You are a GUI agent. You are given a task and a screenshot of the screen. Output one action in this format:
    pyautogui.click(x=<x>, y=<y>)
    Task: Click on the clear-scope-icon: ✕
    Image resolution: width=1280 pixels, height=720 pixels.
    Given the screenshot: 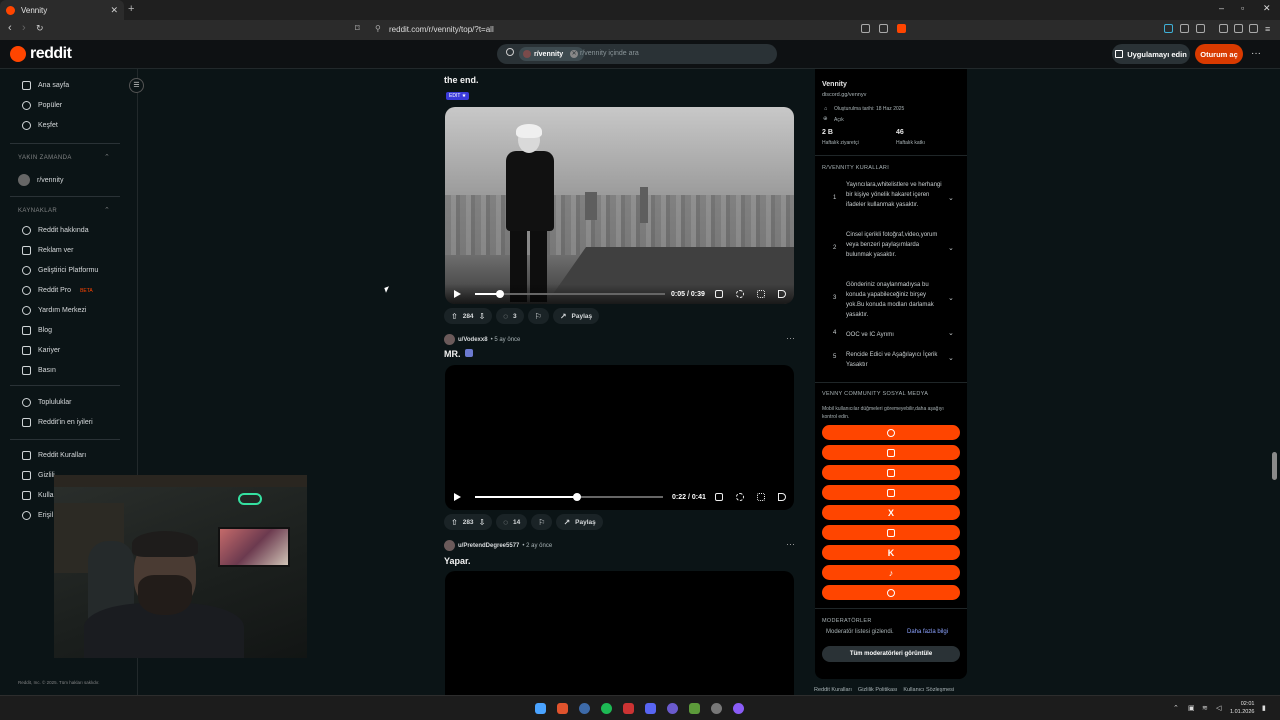 What is the action you would take?
    pyautogui.click(x=574, y=54)
    